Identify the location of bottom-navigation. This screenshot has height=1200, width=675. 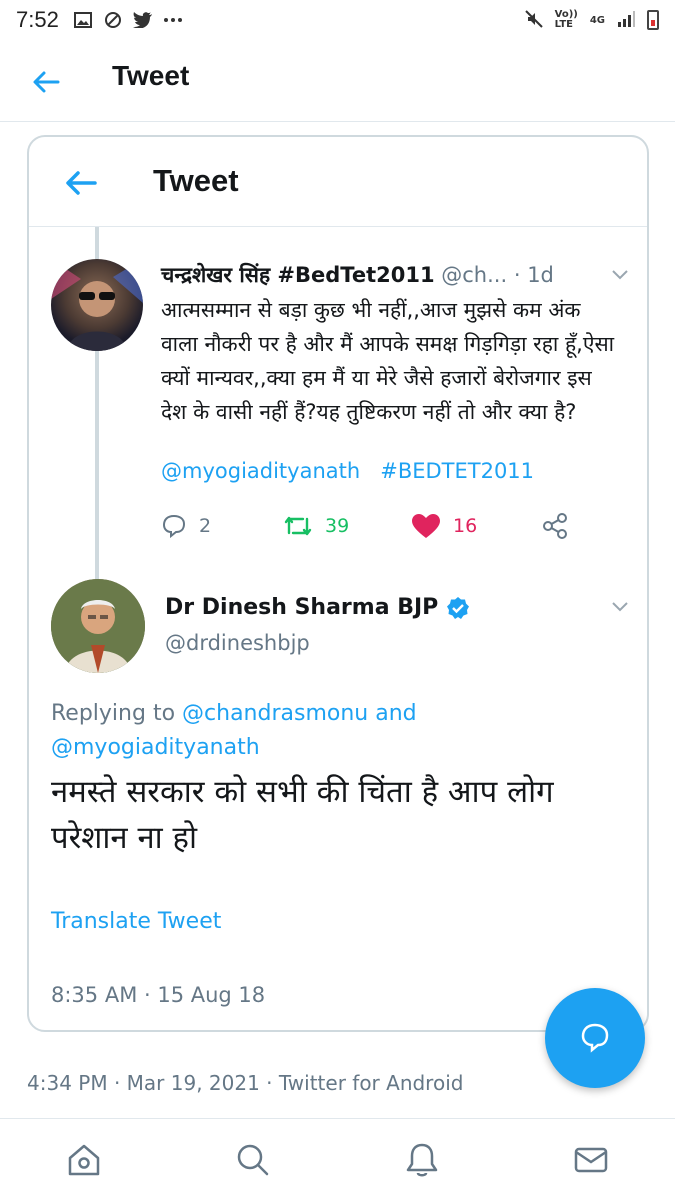
(337, 1159).